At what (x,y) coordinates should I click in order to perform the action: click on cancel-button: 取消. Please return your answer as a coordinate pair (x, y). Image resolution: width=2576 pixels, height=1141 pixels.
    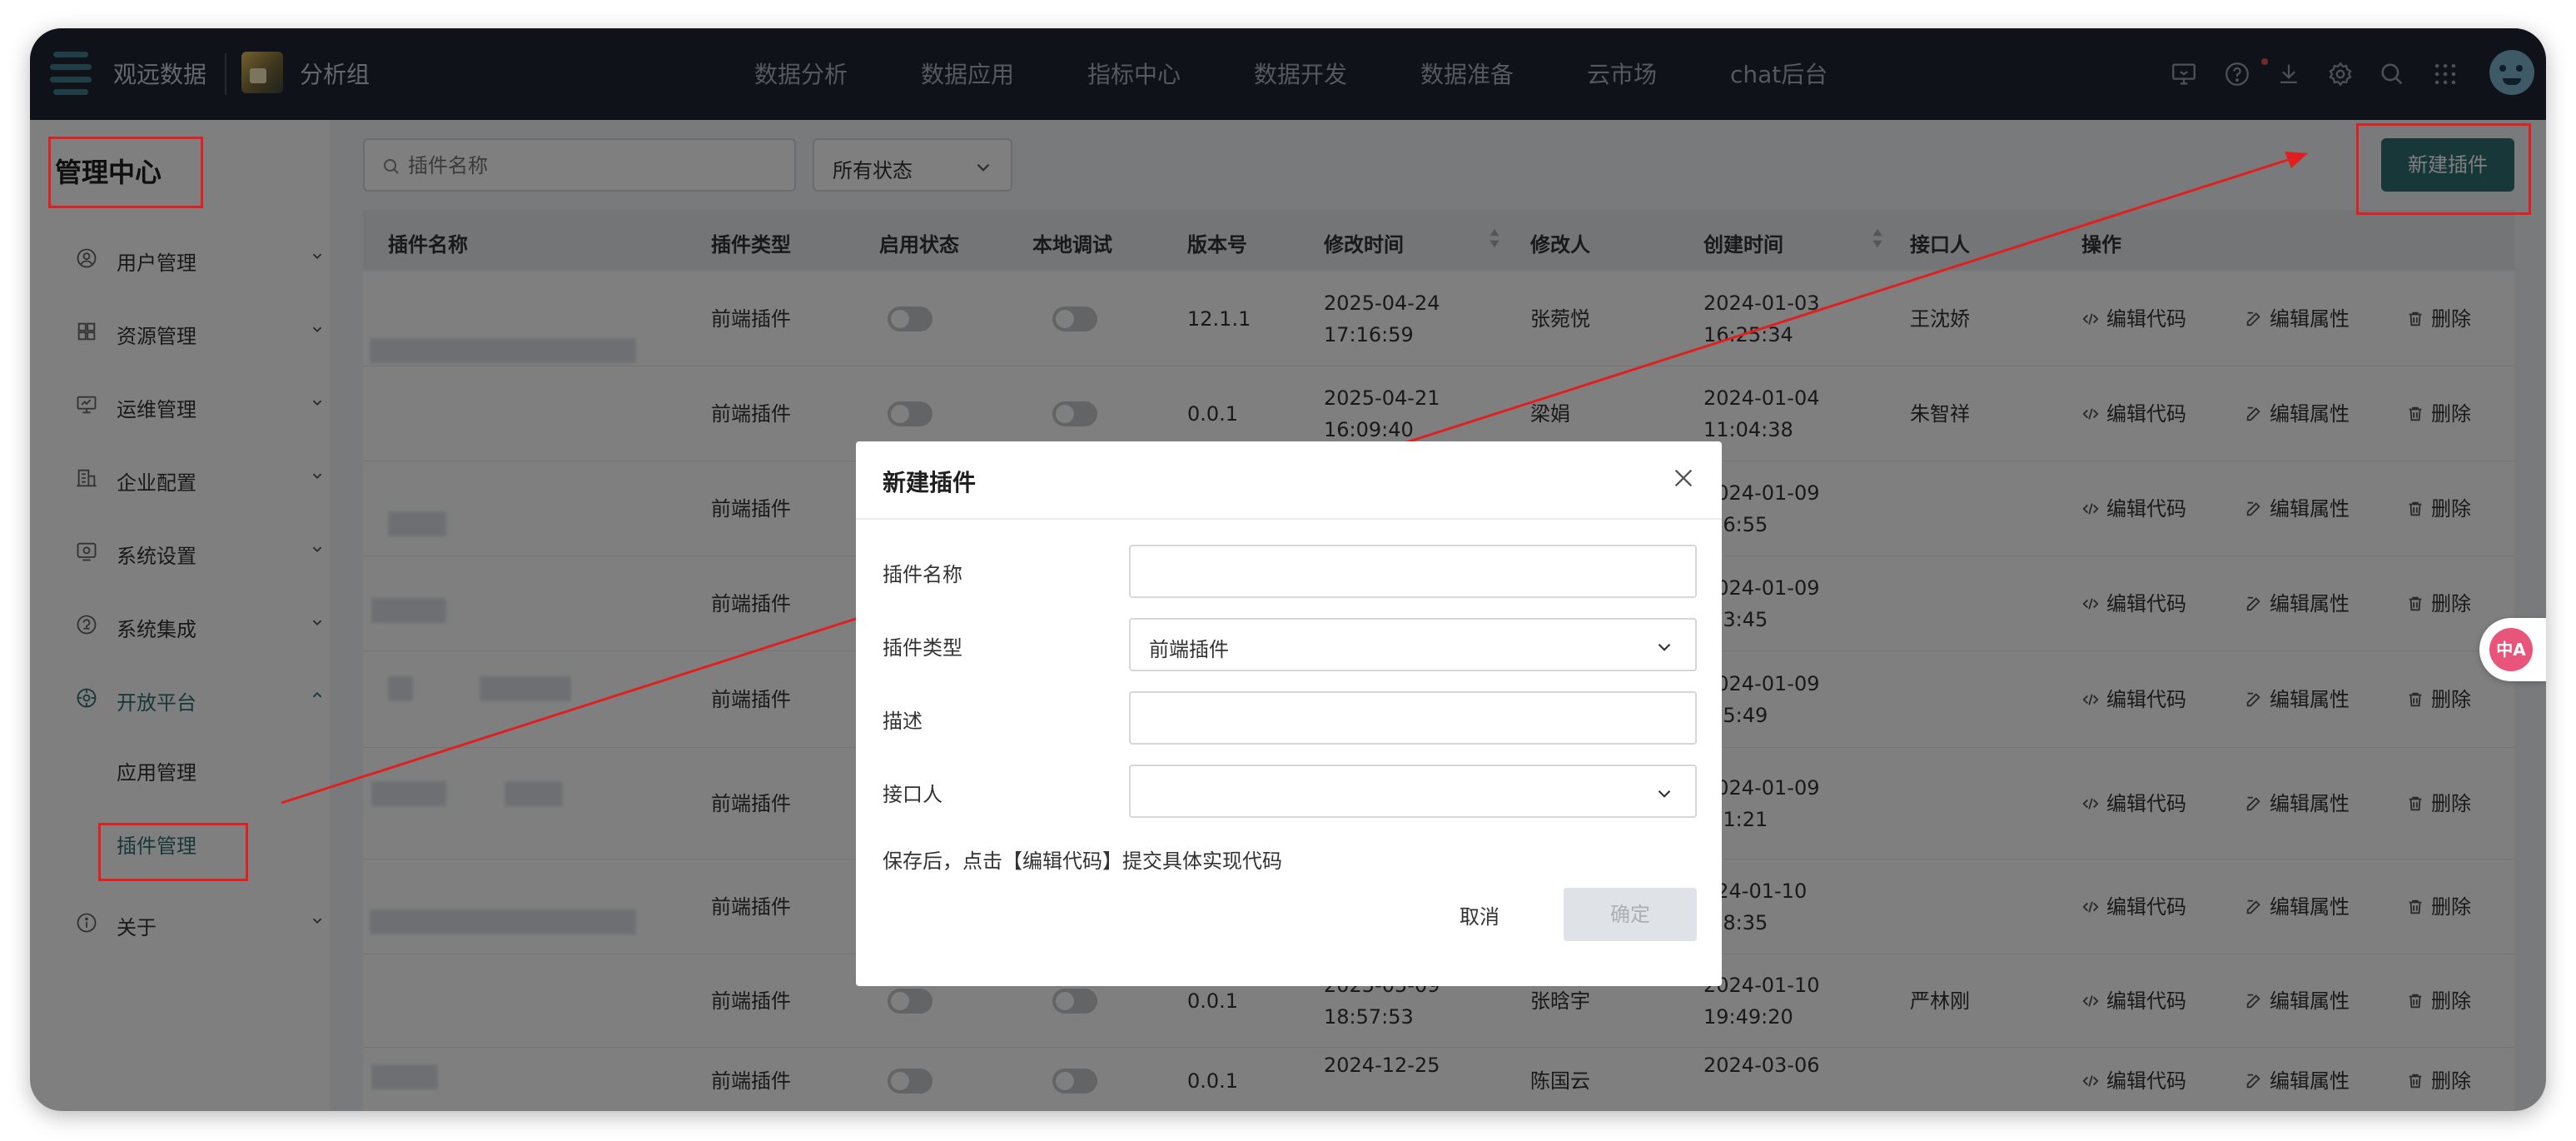
    Looking at the image, I should click on (1479, 917).